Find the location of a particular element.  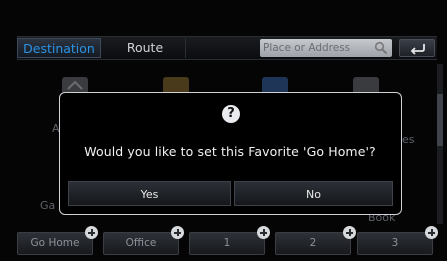

yes-button: Yes is located at coordinates (149, 193).